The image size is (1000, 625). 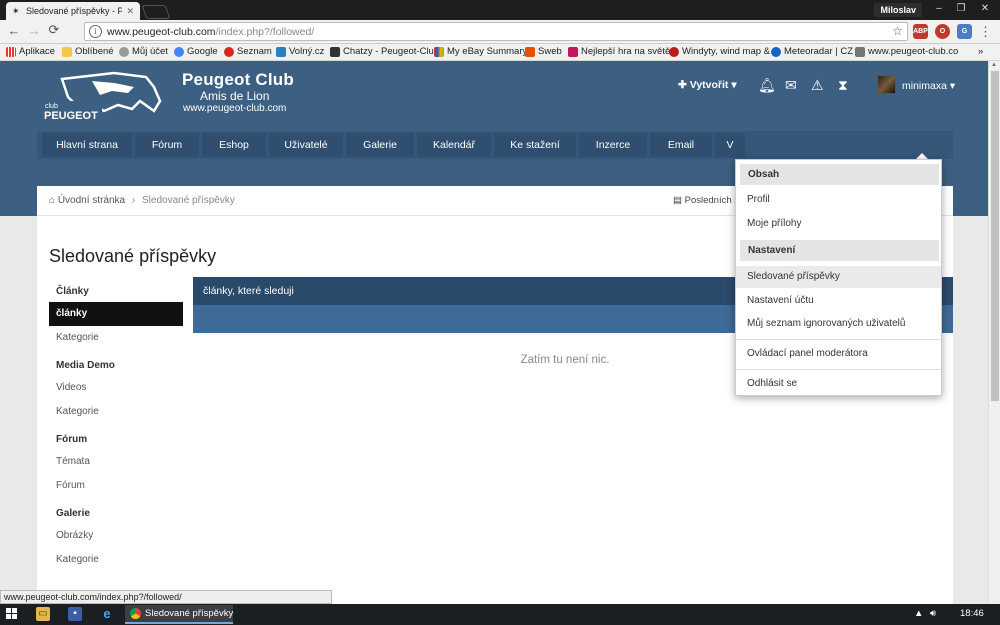 What do you see at coordinates (196, 51) in the screenshot?
I see `bookmark-google: Google` at bounding box center [196, 51].